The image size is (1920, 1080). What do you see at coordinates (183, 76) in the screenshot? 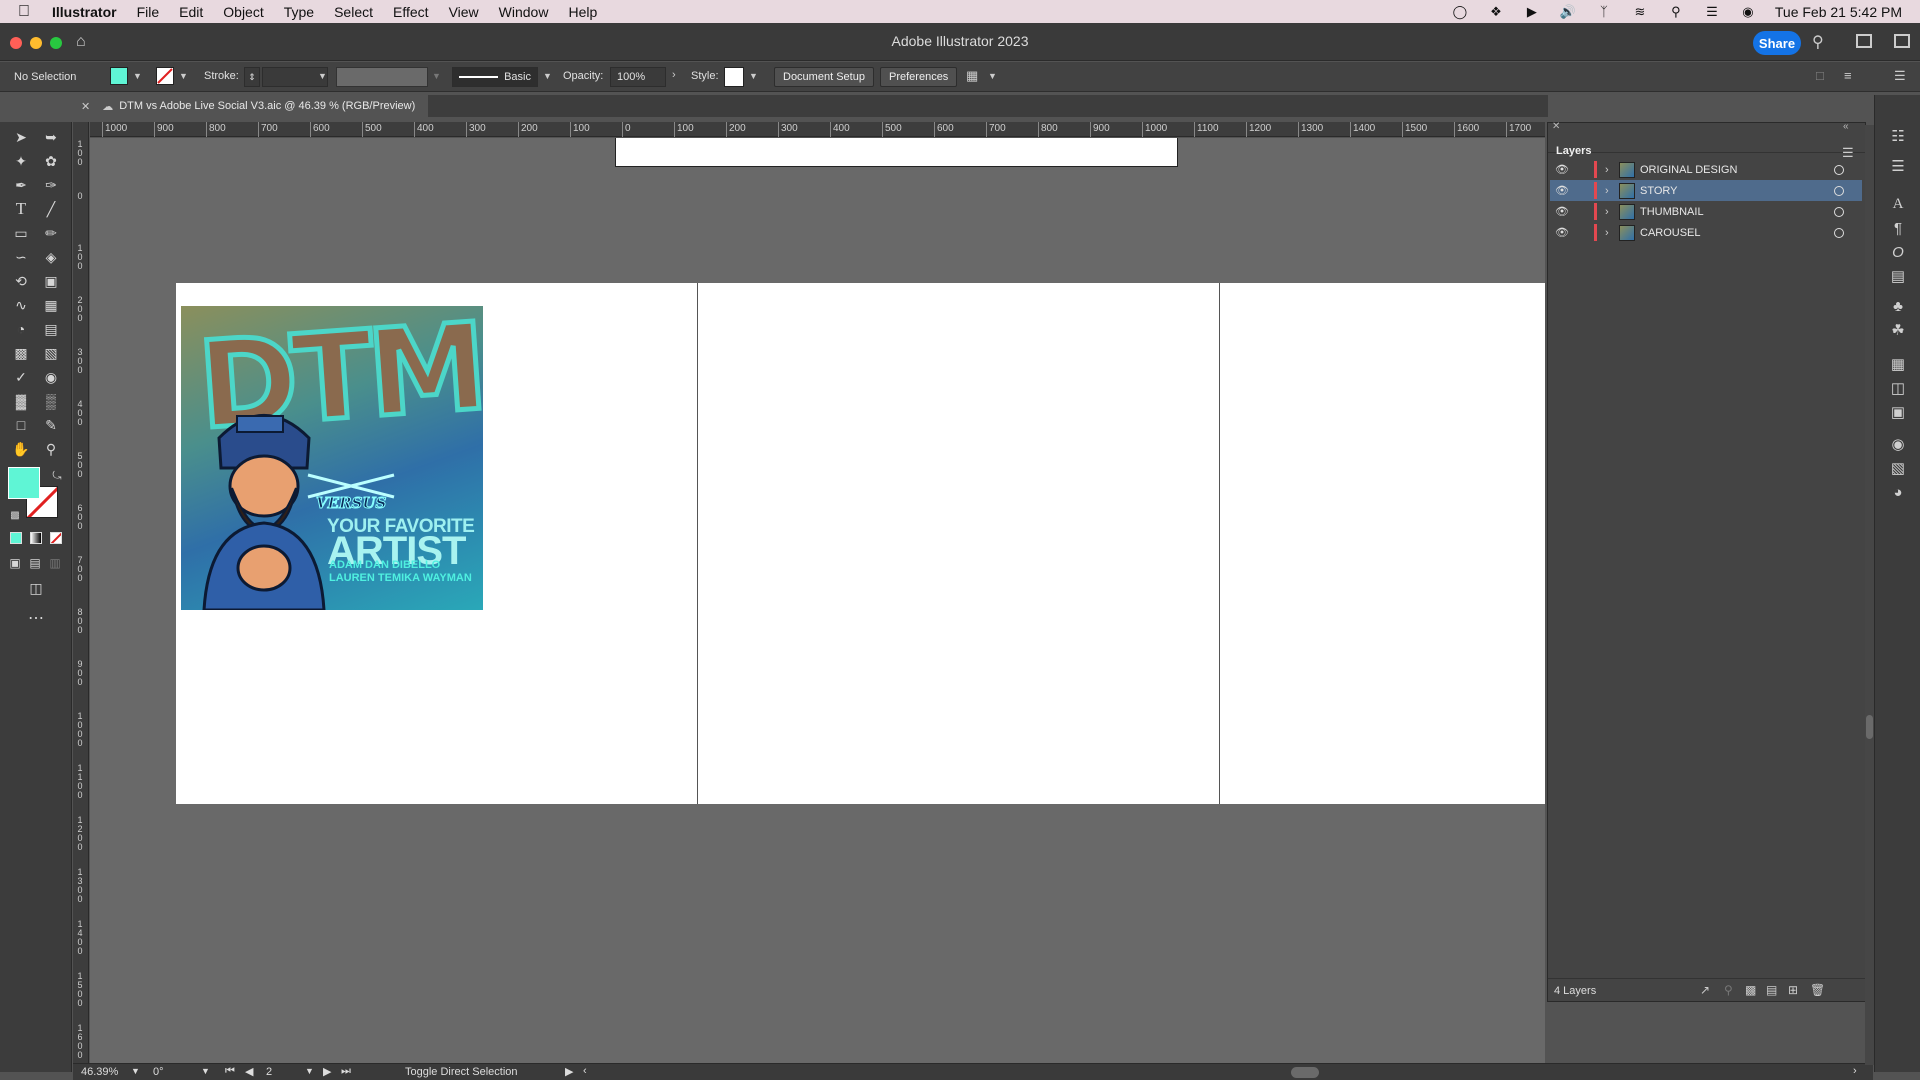
I see `stroke-dropdown-chevron-icon: ▼` at bounding box center [183, 76].